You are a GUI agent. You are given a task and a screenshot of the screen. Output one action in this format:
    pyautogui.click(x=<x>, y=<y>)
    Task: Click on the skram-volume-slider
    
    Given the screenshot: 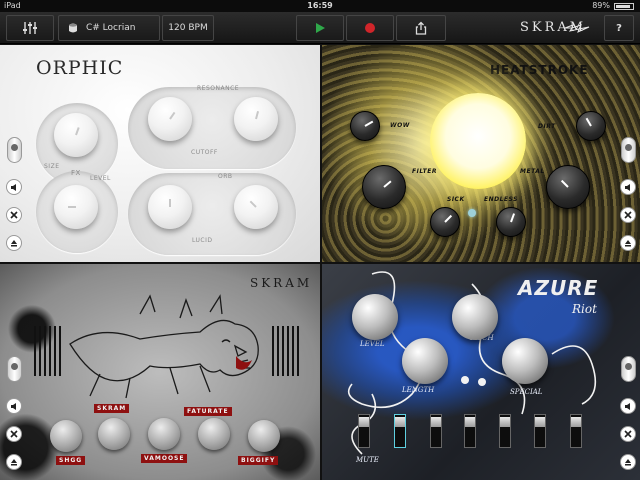 What is the action you would take?
    pyautogui.click(x=14, y=369)
    